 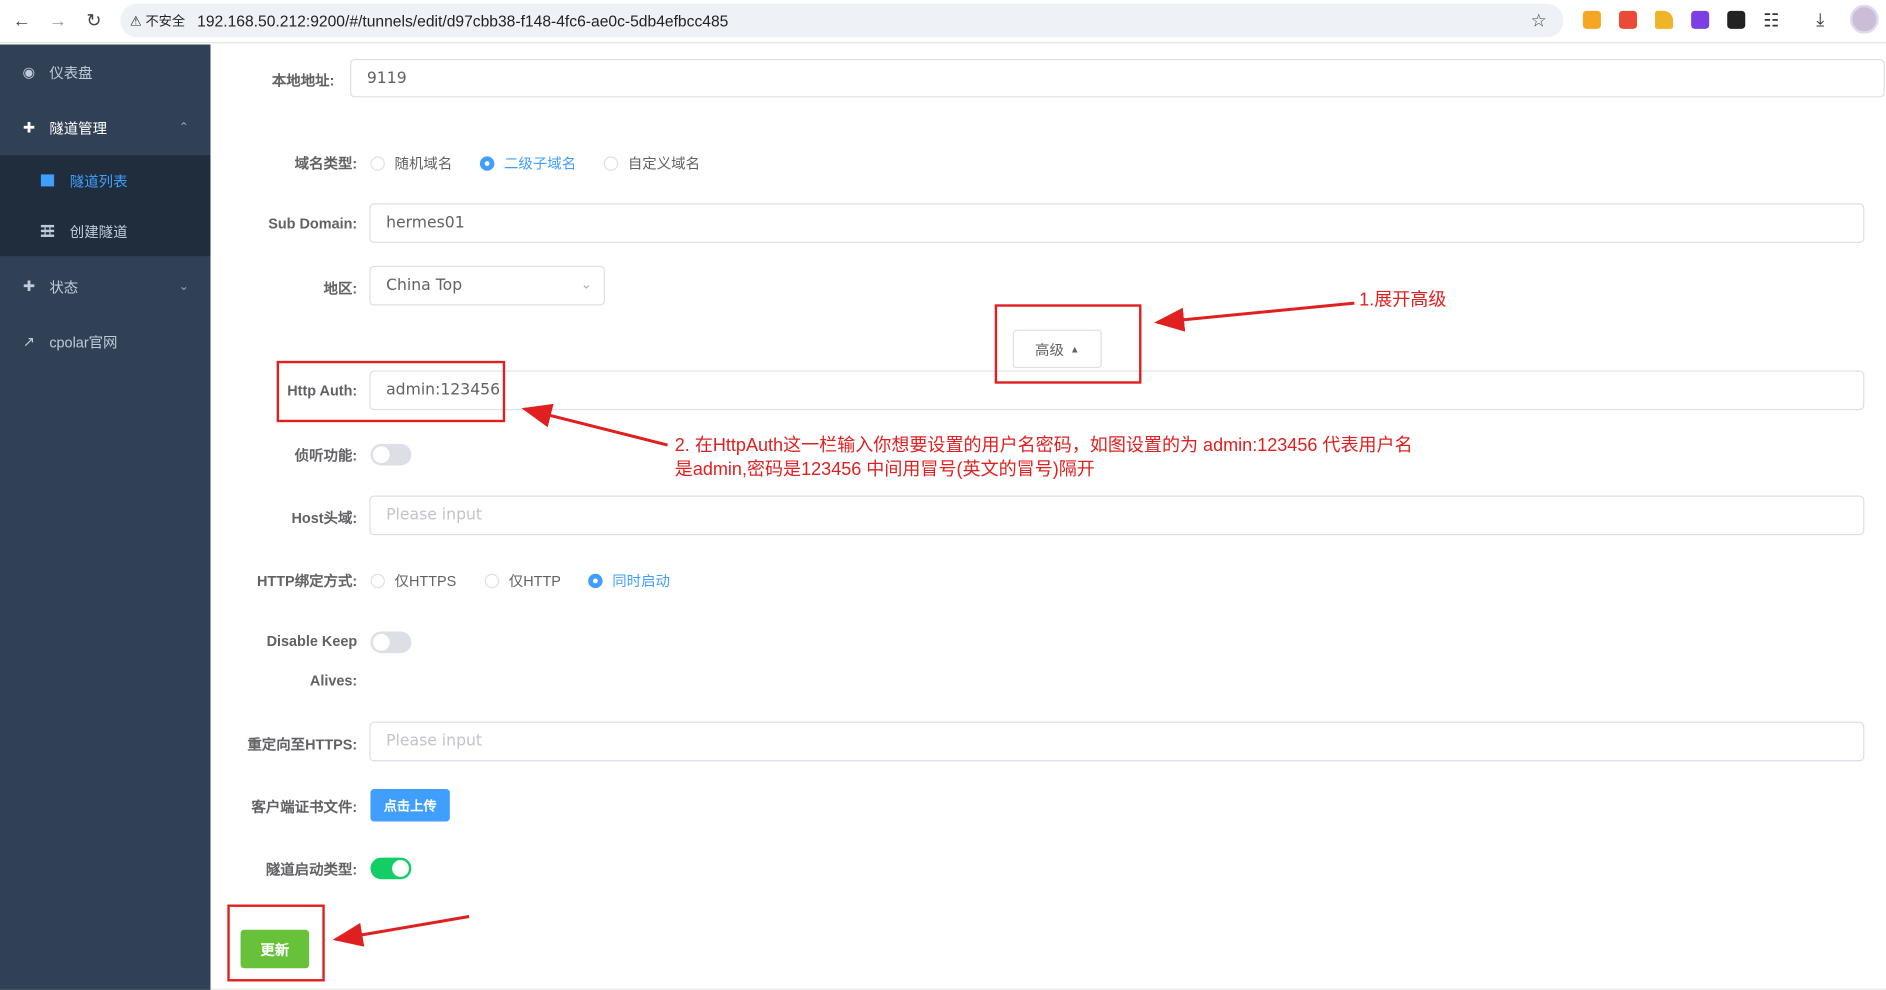 I want to click on radio-label: 随机域名, so click(x=423, y=164).